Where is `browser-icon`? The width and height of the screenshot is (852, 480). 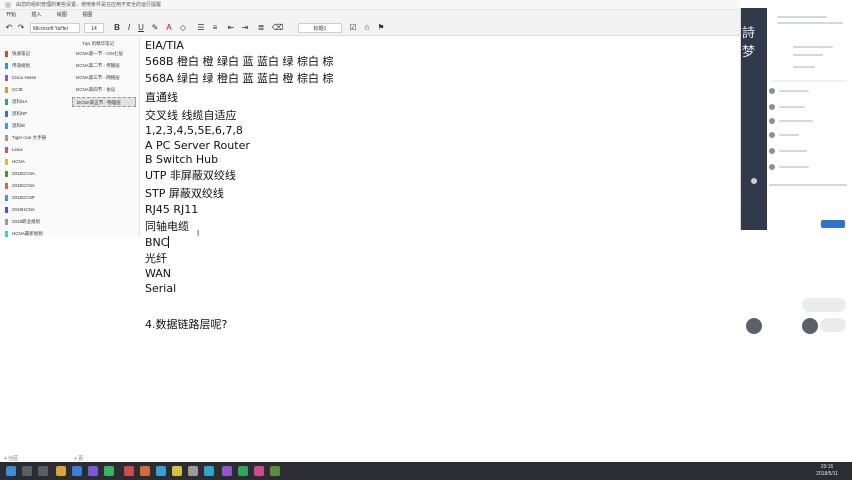
browser-icon is located at coordinates (77, 471).